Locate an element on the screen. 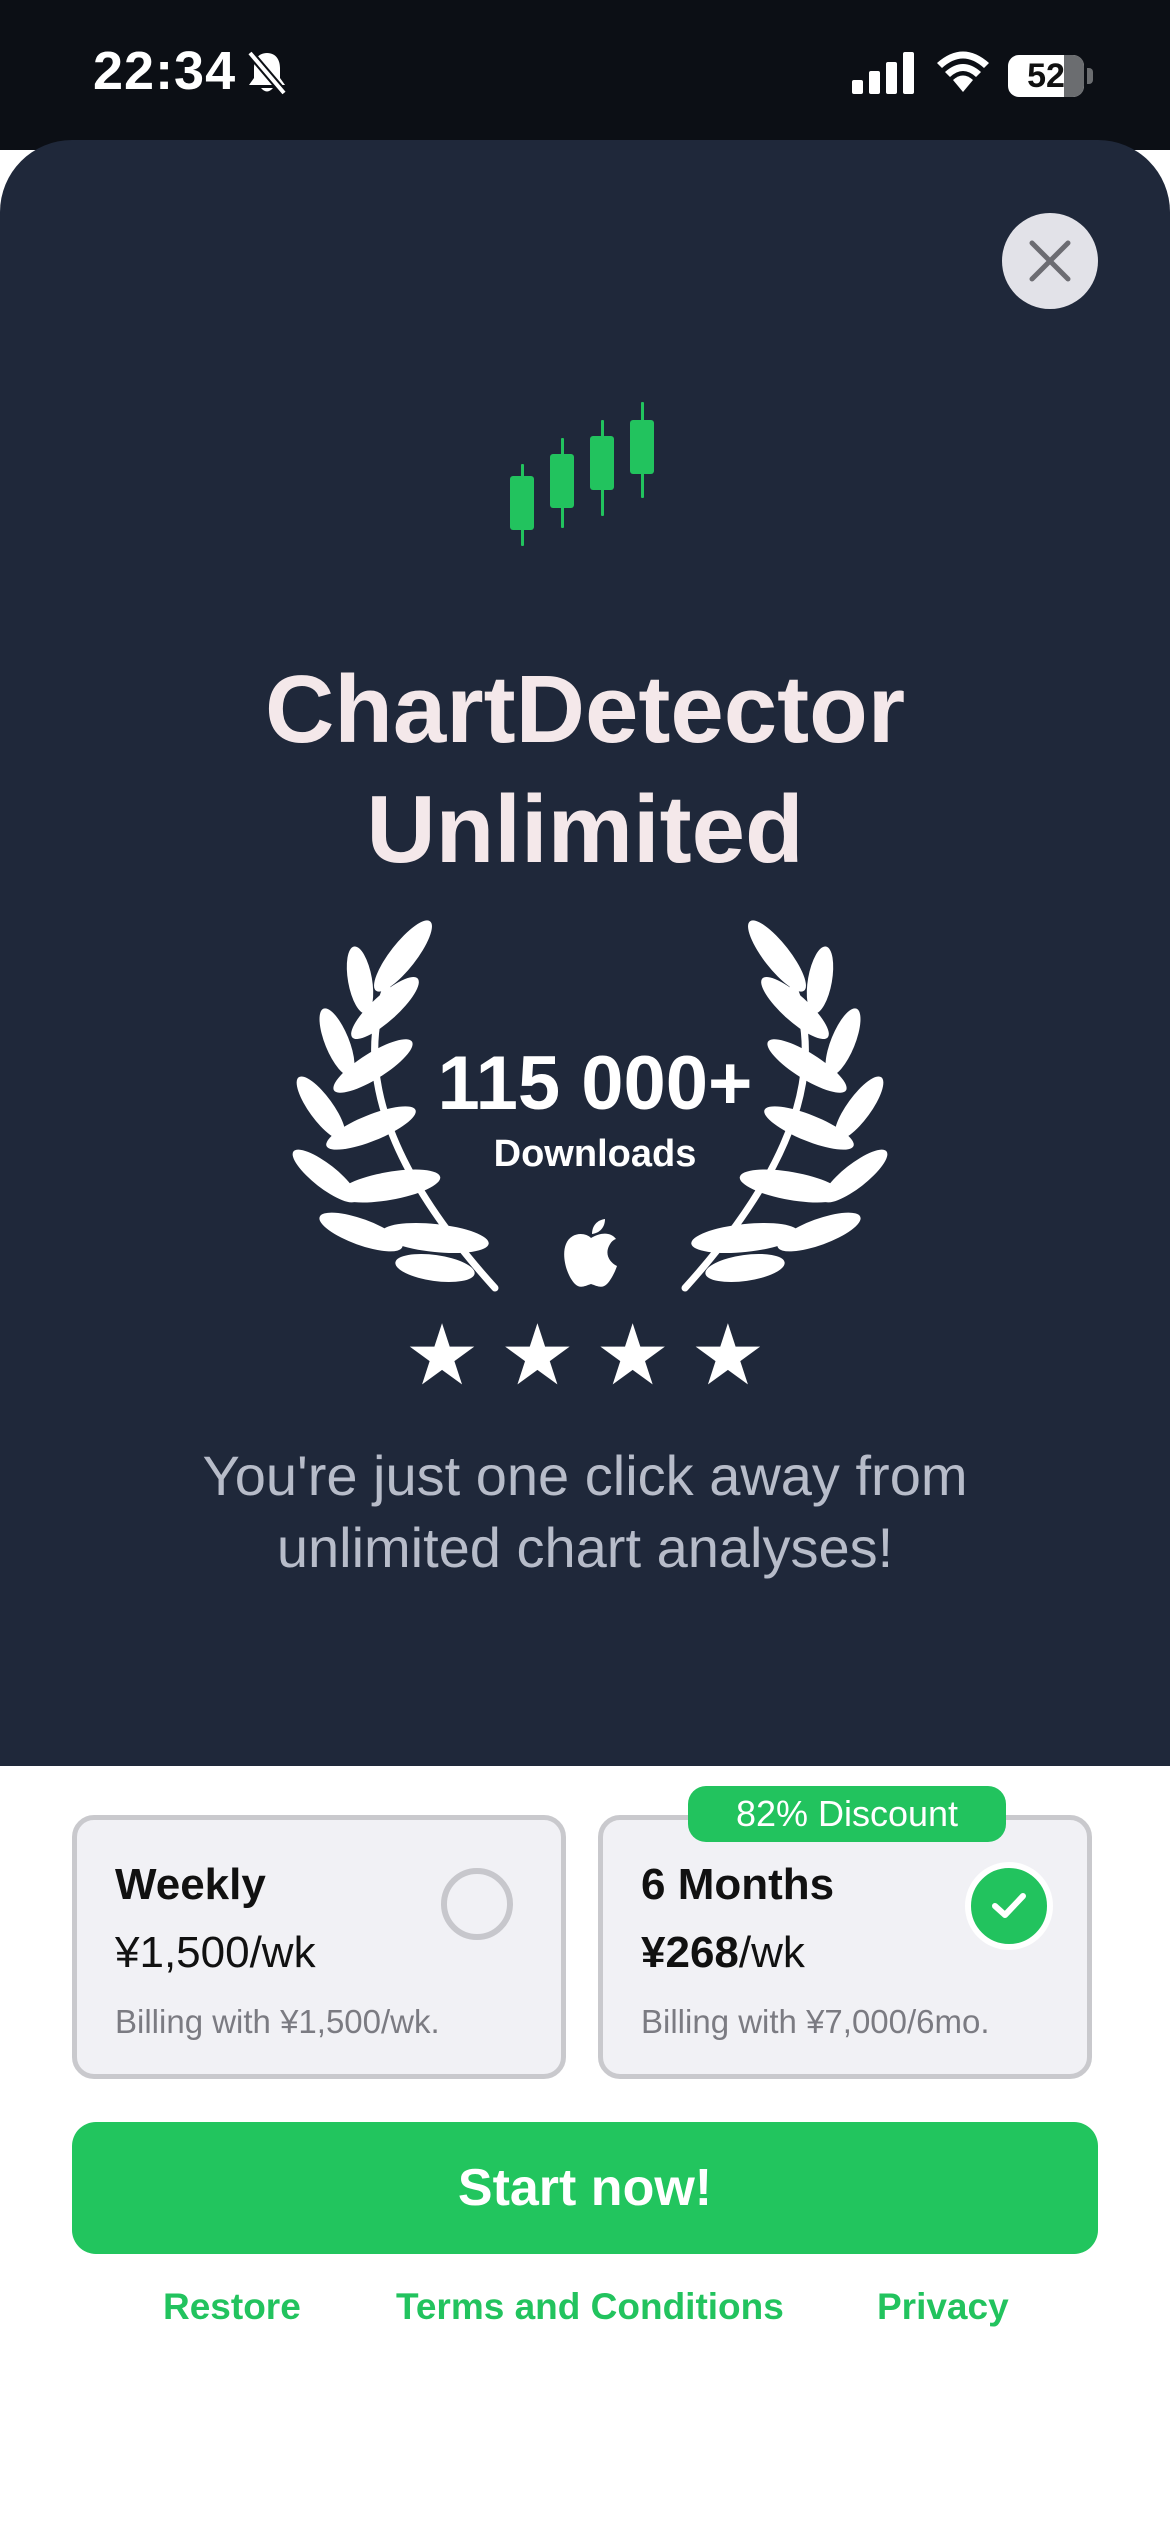 This screenshot has width=1170, height=2532. checkmark-icon is located at coordinates (1009, 1905).